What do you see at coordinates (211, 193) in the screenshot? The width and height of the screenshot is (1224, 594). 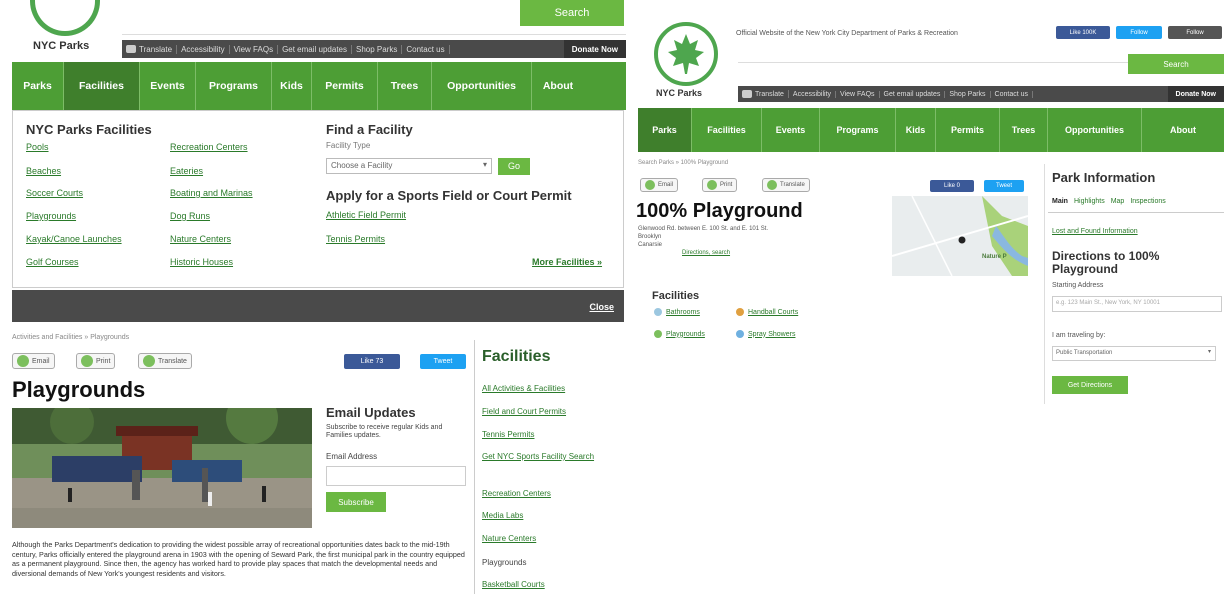 I see `dropdown-link-boating: Boating and Marinas` at bounding box center [211, 193].